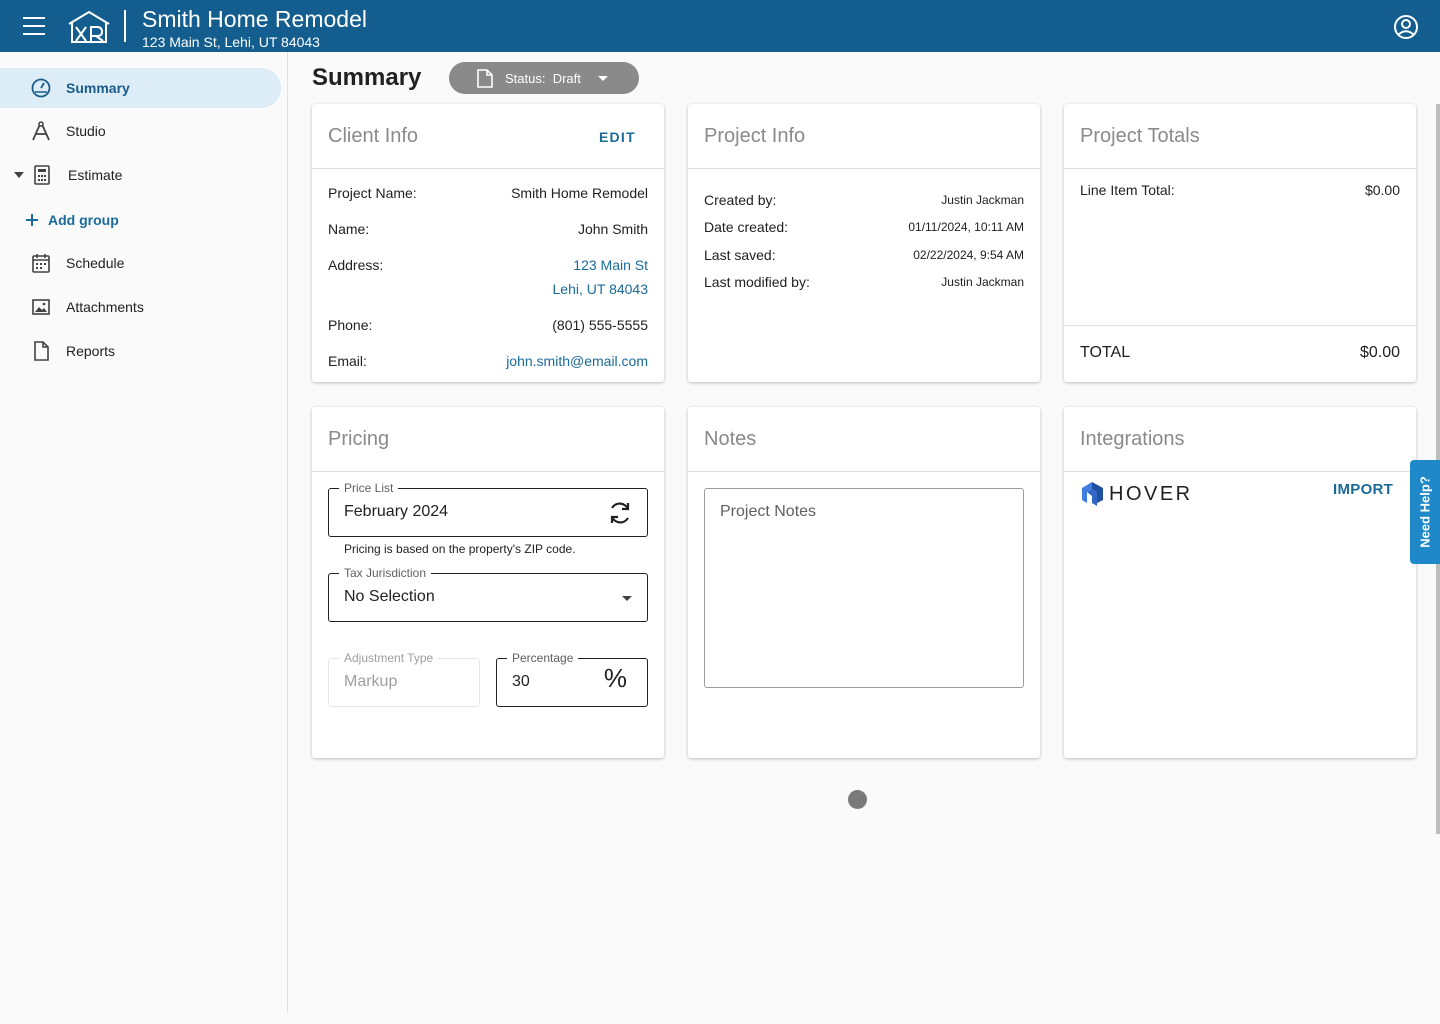  What do you see at coordinates (140, 88) in the screenshot?
I see `sidebar-item-summary: Summary` at bounding box center [140, 88].